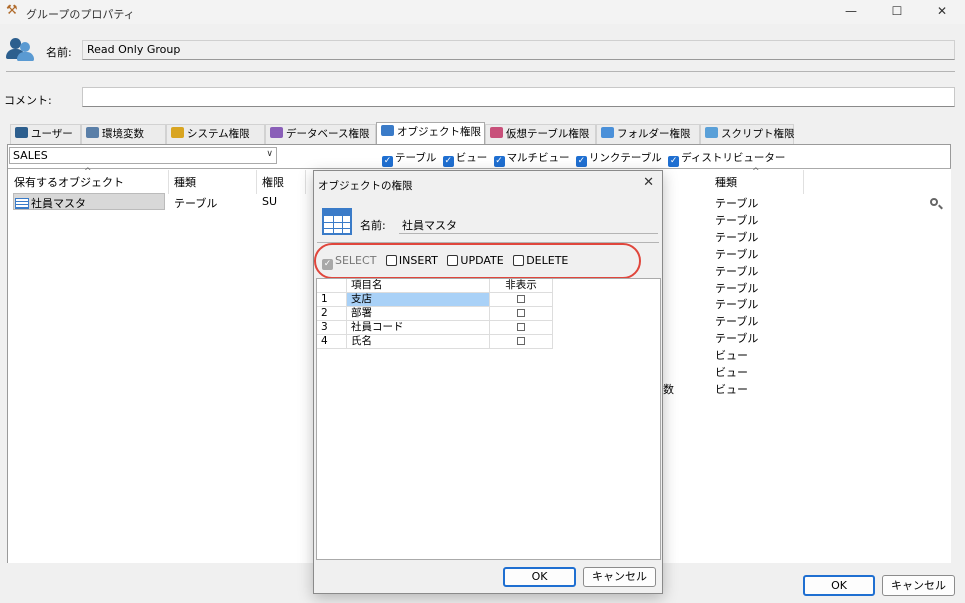 This screenshot has height=603, width=965. Describe the element at coordinates (942, 12) in the screenshot. I see `close-button: ✕` at that location.